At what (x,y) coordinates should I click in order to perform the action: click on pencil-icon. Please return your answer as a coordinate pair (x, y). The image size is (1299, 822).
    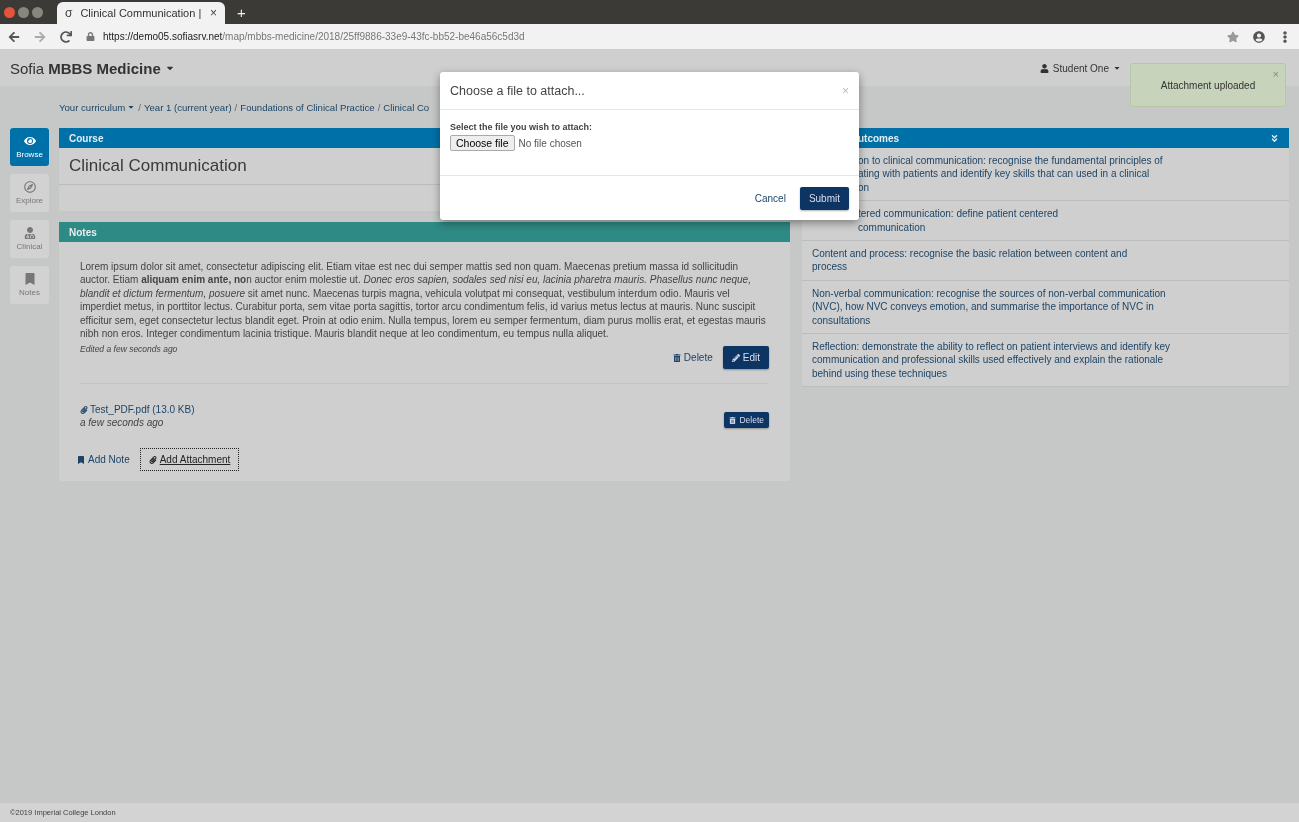
    Looking at the image, I should click on (735, 357).